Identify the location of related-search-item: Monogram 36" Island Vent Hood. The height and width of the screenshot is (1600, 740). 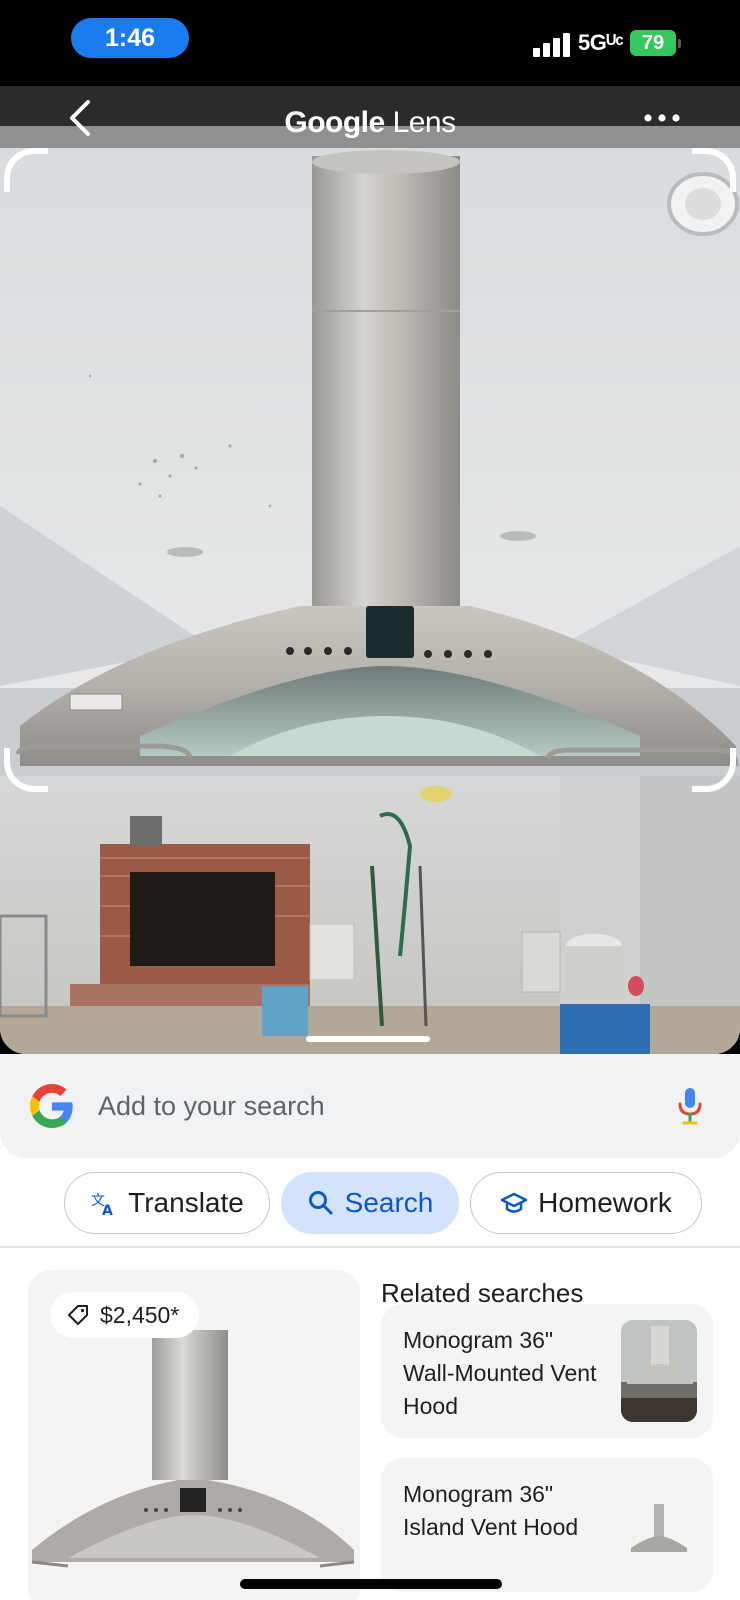
(547, 1525).